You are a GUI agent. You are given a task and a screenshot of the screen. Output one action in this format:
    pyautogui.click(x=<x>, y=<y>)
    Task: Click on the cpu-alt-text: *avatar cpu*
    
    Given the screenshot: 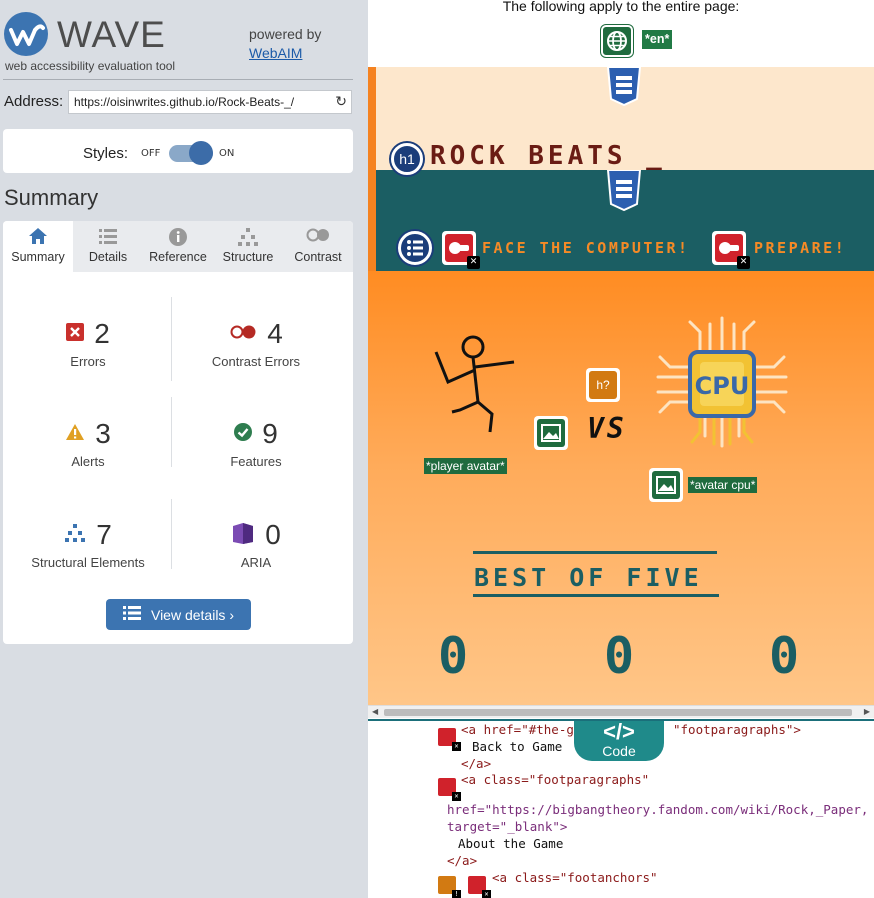 What is the action you would take?
    pyautogui.click(x=723, y=485)
    